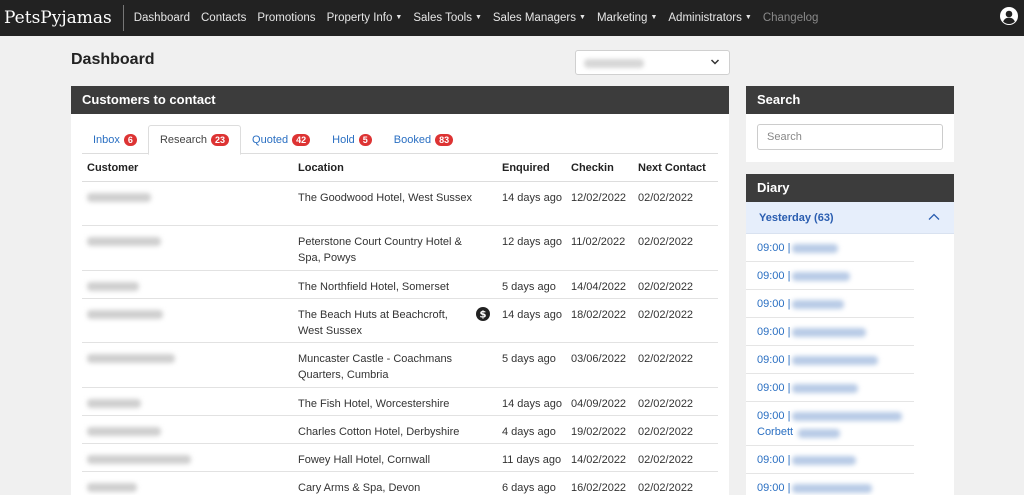  Describe the element at coordinates (526, 168) in the screenshot. I see `column-header-enquired: Enquired` at that location.